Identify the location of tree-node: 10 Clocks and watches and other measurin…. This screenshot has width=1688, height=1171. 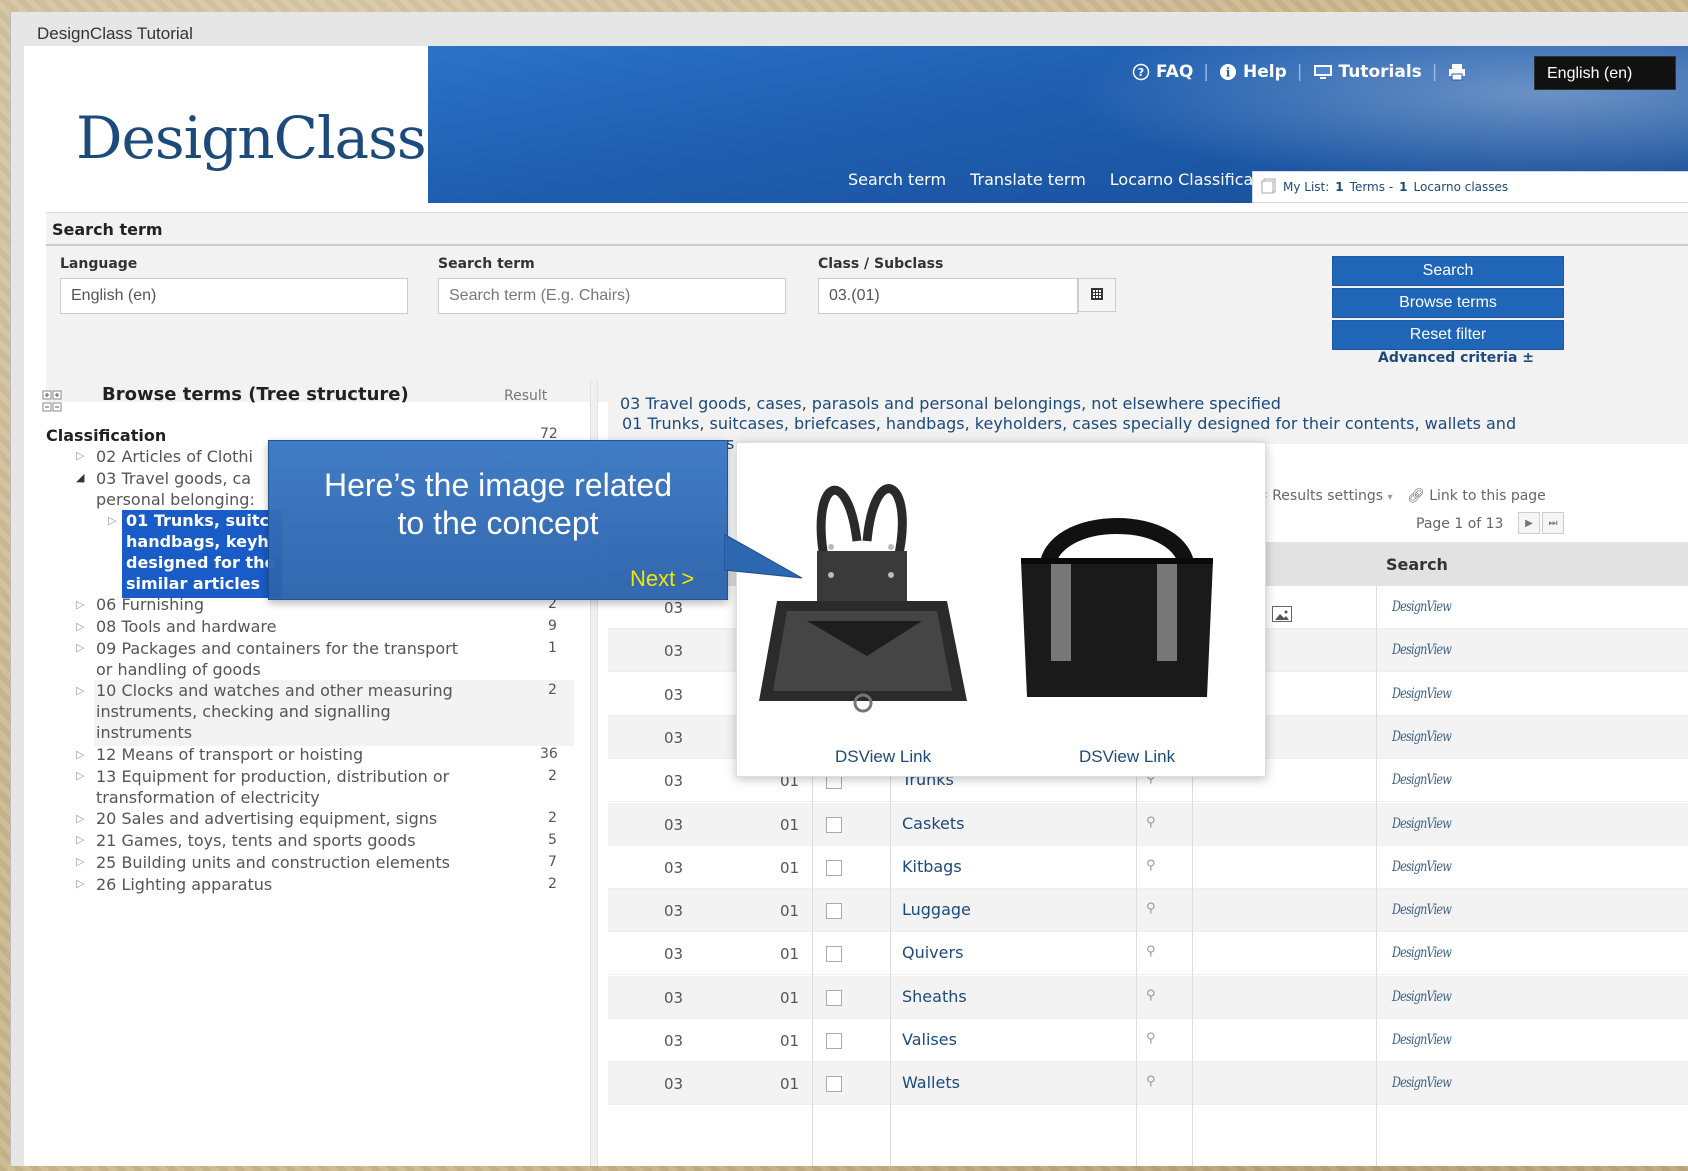
(274, 711).